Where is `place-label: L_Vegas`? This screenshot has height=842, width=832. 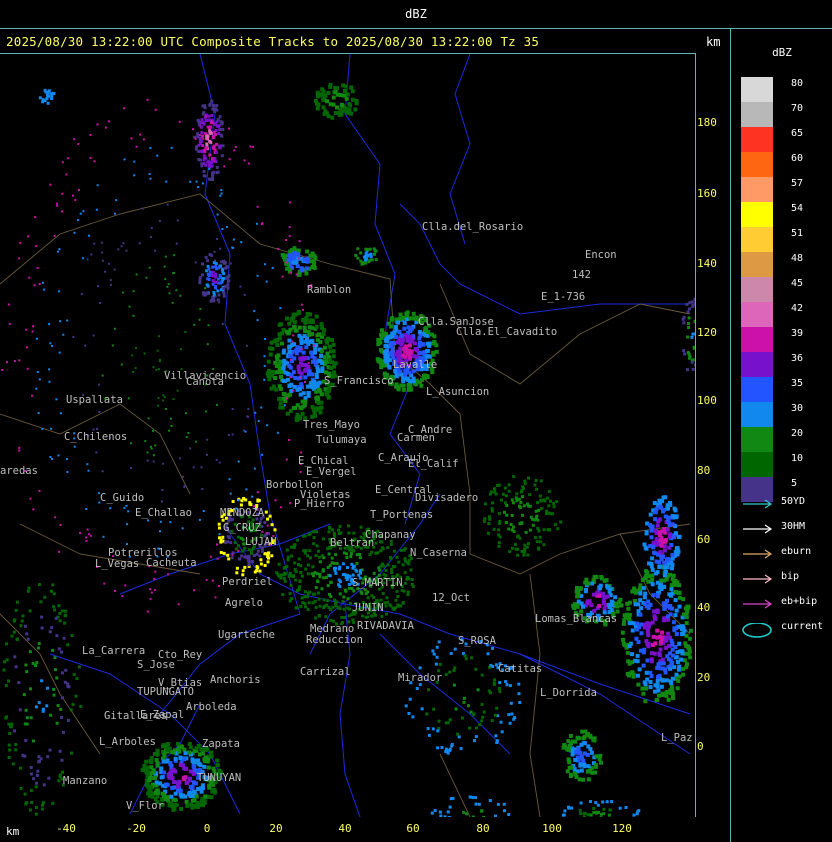
place-label: L_Vegas is located at coordinates (117, 564).